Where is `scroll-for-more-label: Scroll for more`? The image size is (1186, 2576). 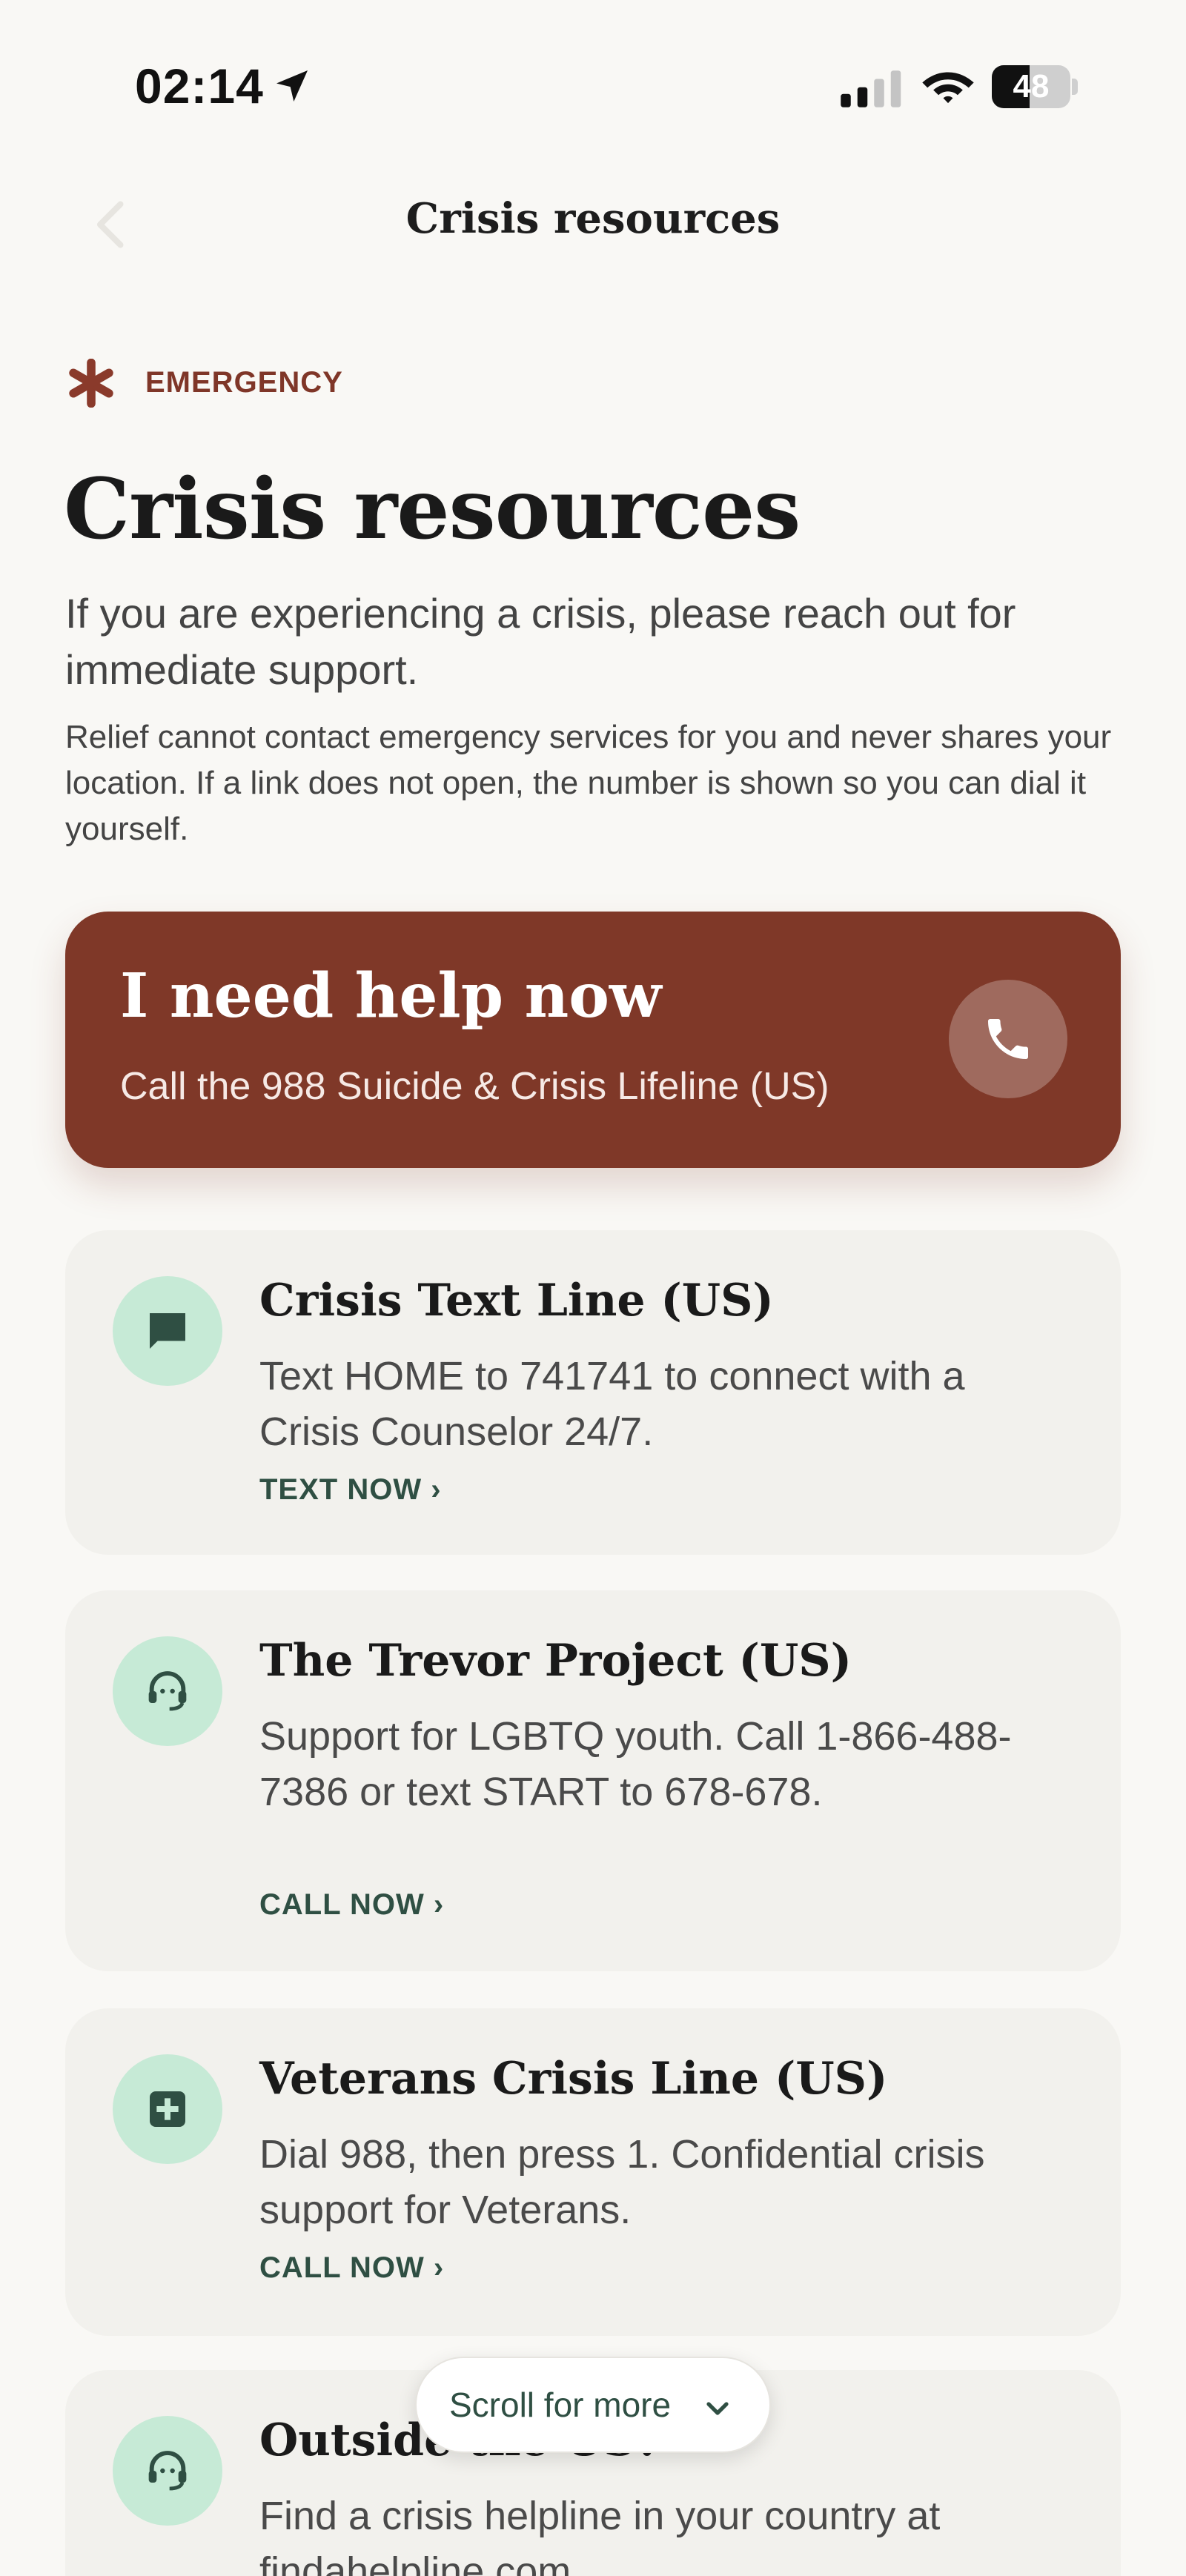 scroll-for-more-label: Scroll for more is located at coordinates (560, 2405).